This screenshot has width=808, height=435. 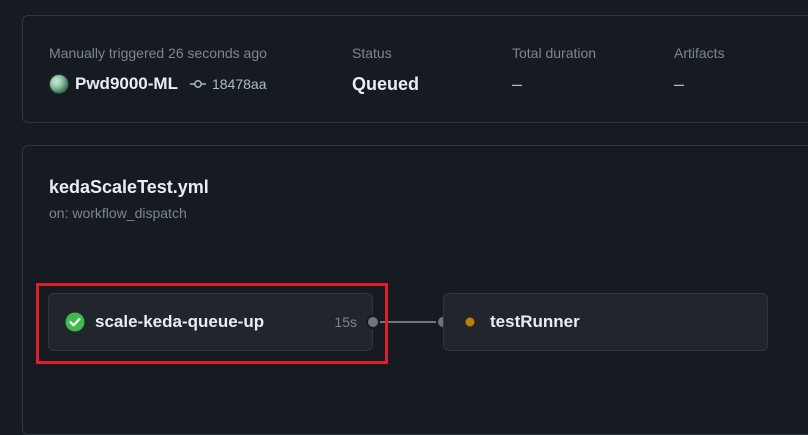 I want to click on commit-sha-link: 18478aa, so click(x=239, y=84).